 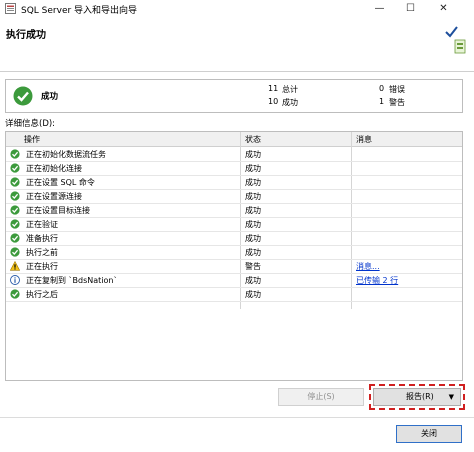 What do you see at coordinates (382, 101) in the screenshot?
I see `warning-count: 1` at bounding box center [382, 101].